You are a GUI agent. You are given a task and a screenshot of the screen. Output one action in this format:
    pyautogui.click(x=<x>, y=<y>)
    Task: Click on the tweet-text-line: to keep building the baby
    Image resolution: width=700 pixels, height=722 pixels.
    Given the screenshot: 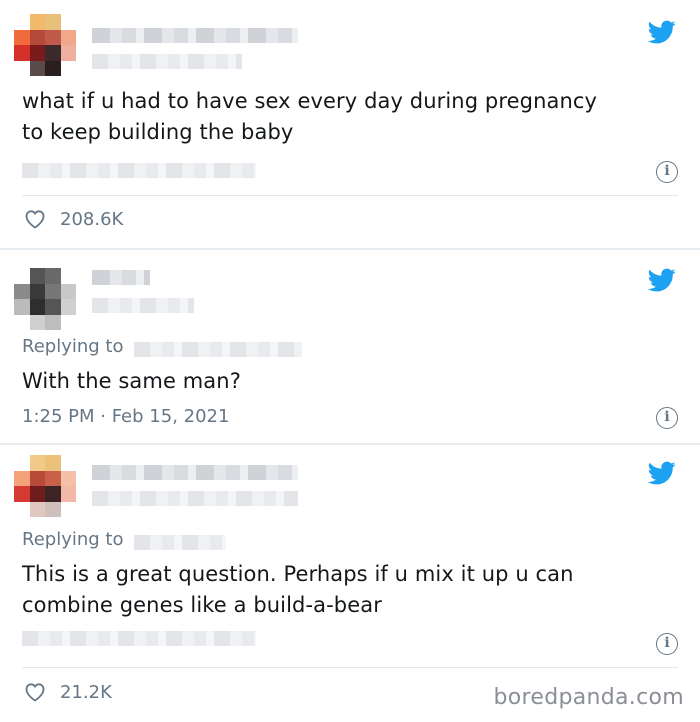 What is the action you would take?
    pyautogui.click(x=158, y=132)
    